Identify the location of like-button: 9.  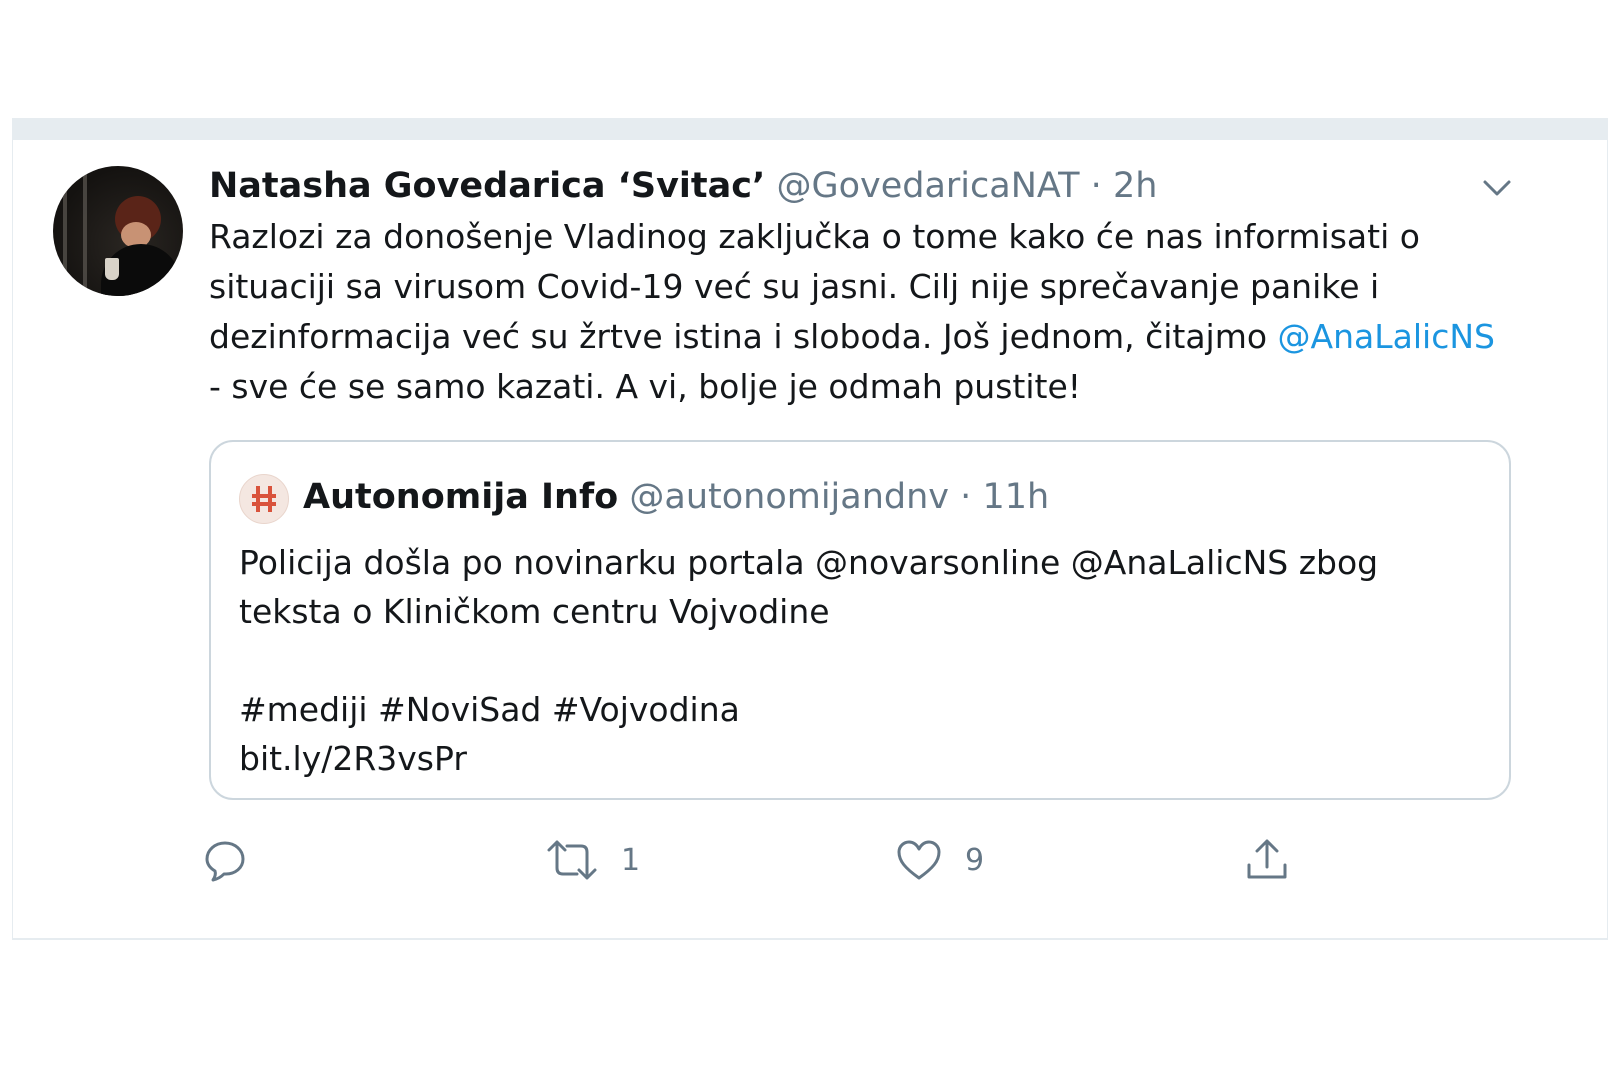
(939, 860).